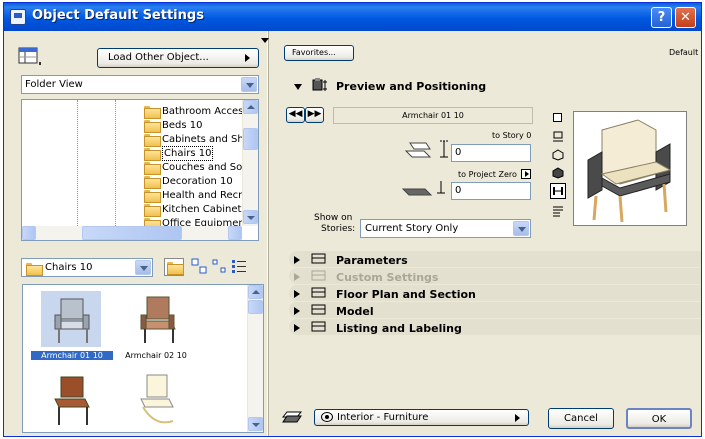 Image resolution: width=705 pixels, height=439 pixels. Describe the element at coordinates (383, 417) in the screenshot. I see `layer-value: Interior - Furniture` at that location.